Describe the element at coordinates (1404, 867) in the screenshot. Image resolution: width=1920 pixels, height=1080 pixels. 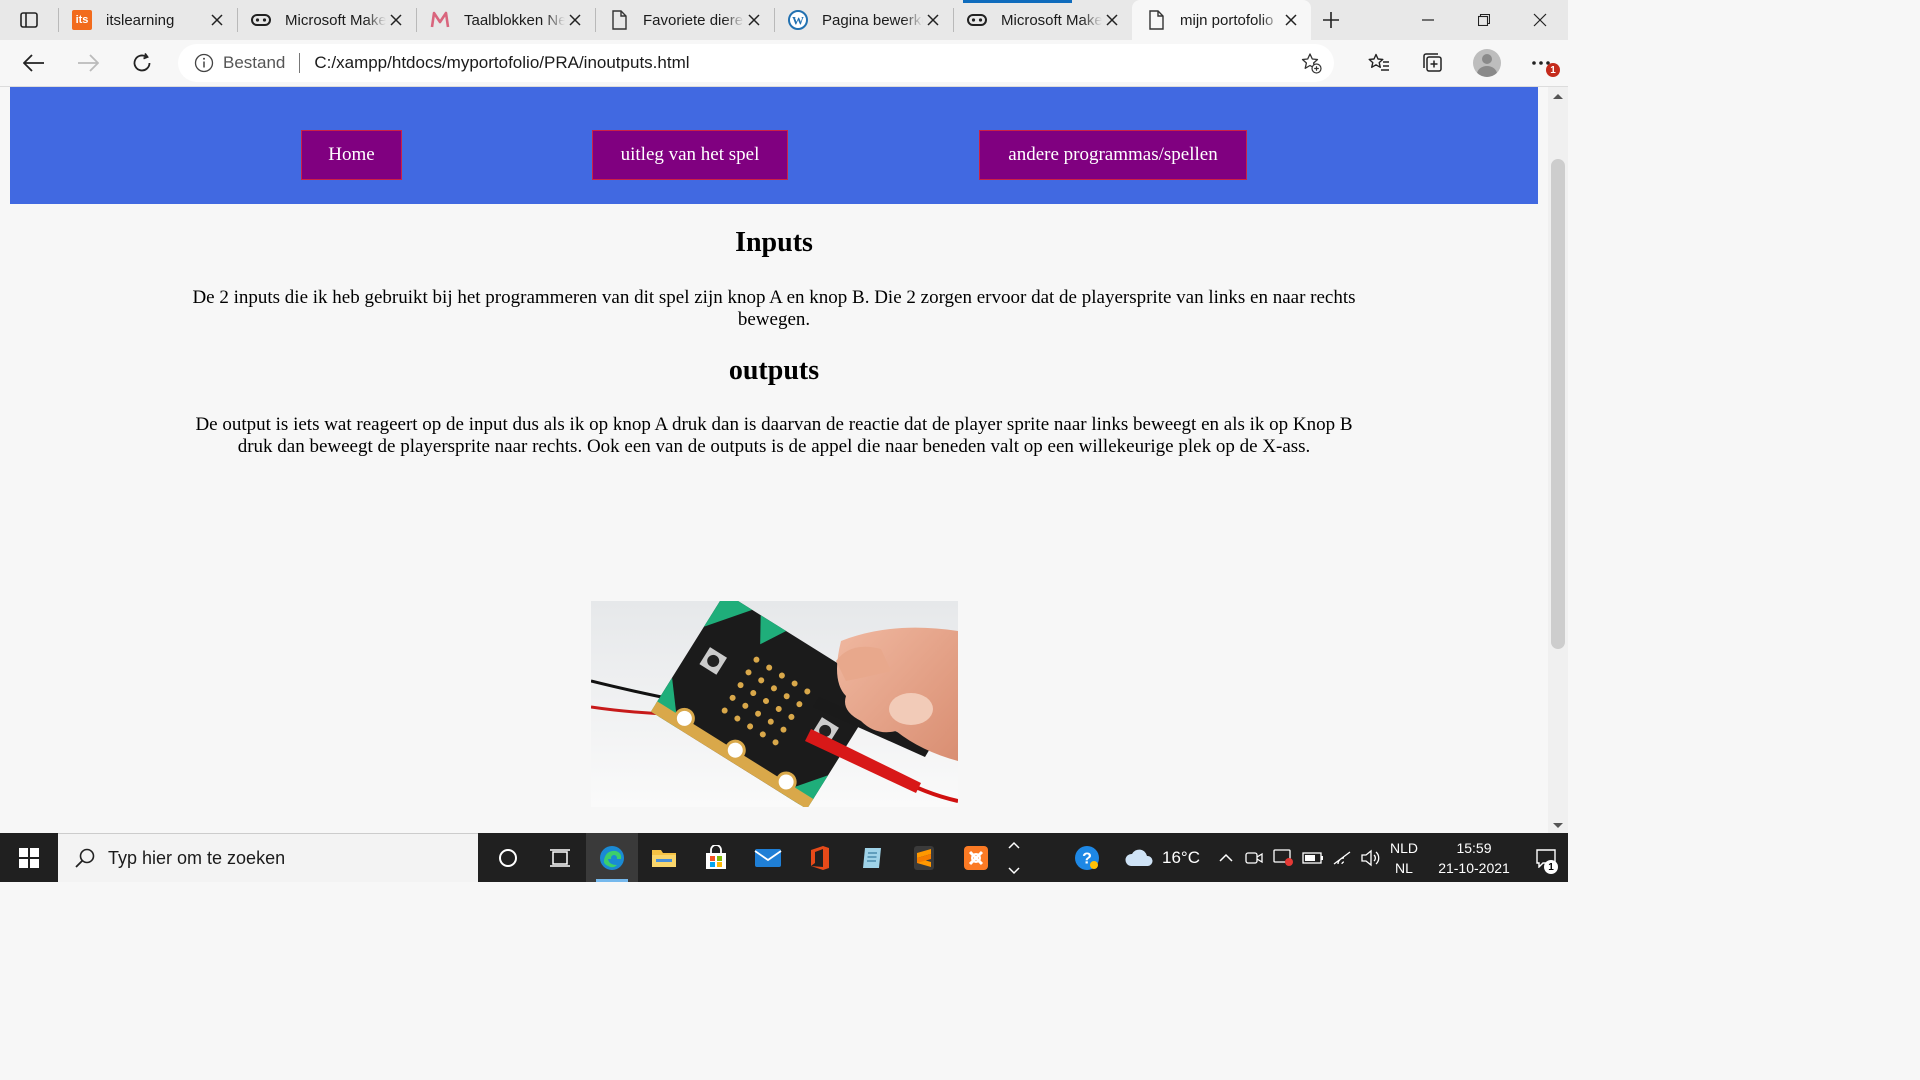
I see `keyboard-layout-code: NL` at that location.